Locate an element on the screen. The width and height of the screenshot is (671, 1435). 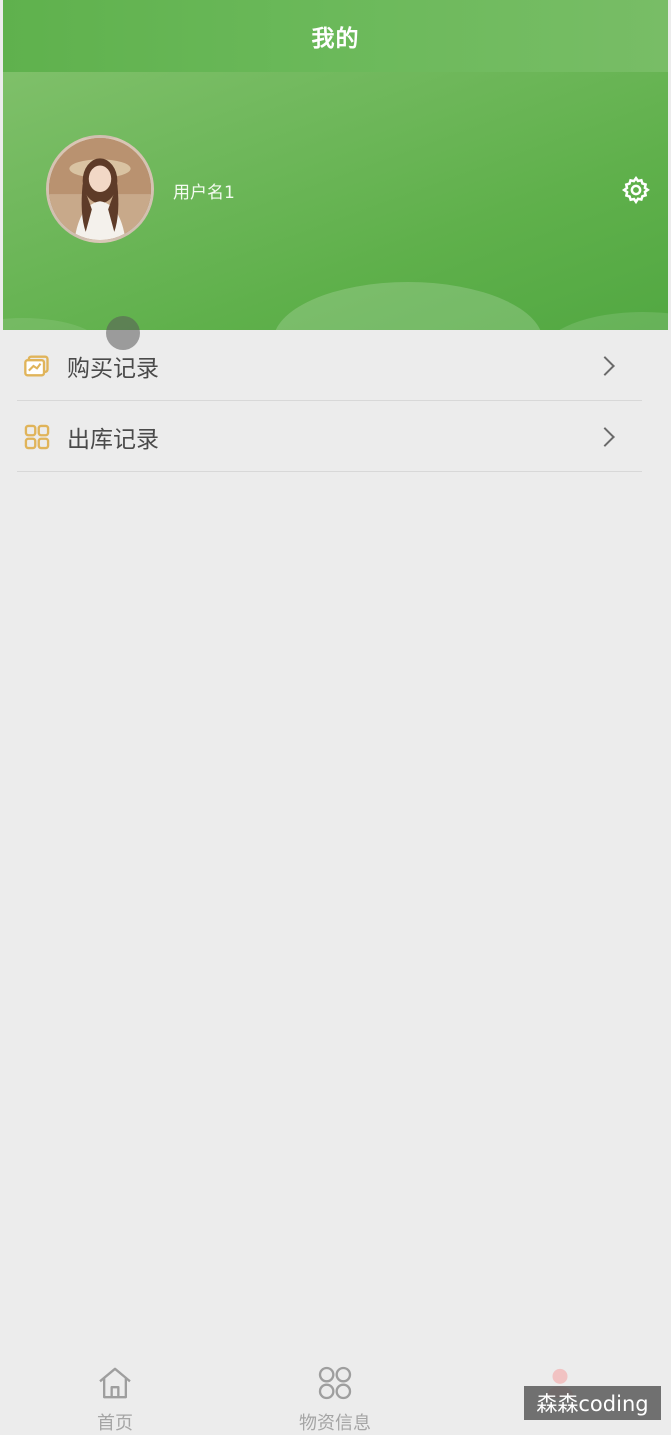
page-title: 我的 is located at coordinates (335, 39).